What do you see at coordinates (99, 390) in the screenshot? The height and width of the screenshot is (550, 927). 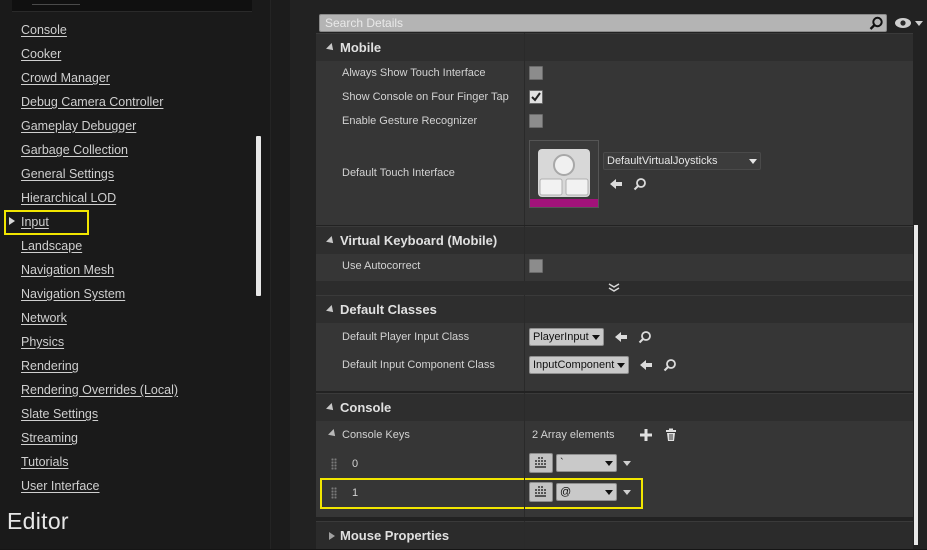 I see `sidebar-item-rendering-overrides-local: Rendering Overrides (Local)` at bounding box center [99, 390].